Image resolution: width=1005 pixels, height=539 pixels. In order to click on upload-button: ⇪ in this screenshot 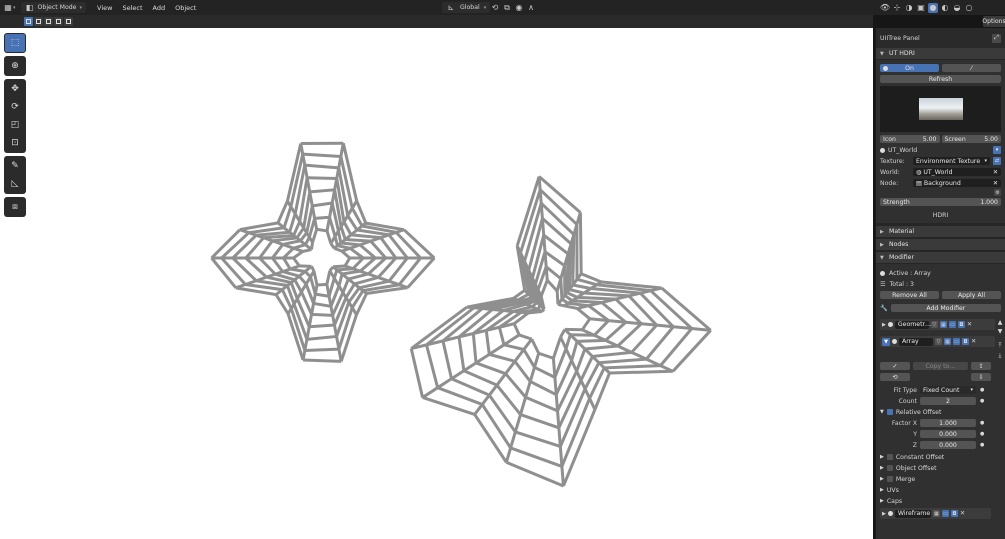, I will do `click(981, 366)`.